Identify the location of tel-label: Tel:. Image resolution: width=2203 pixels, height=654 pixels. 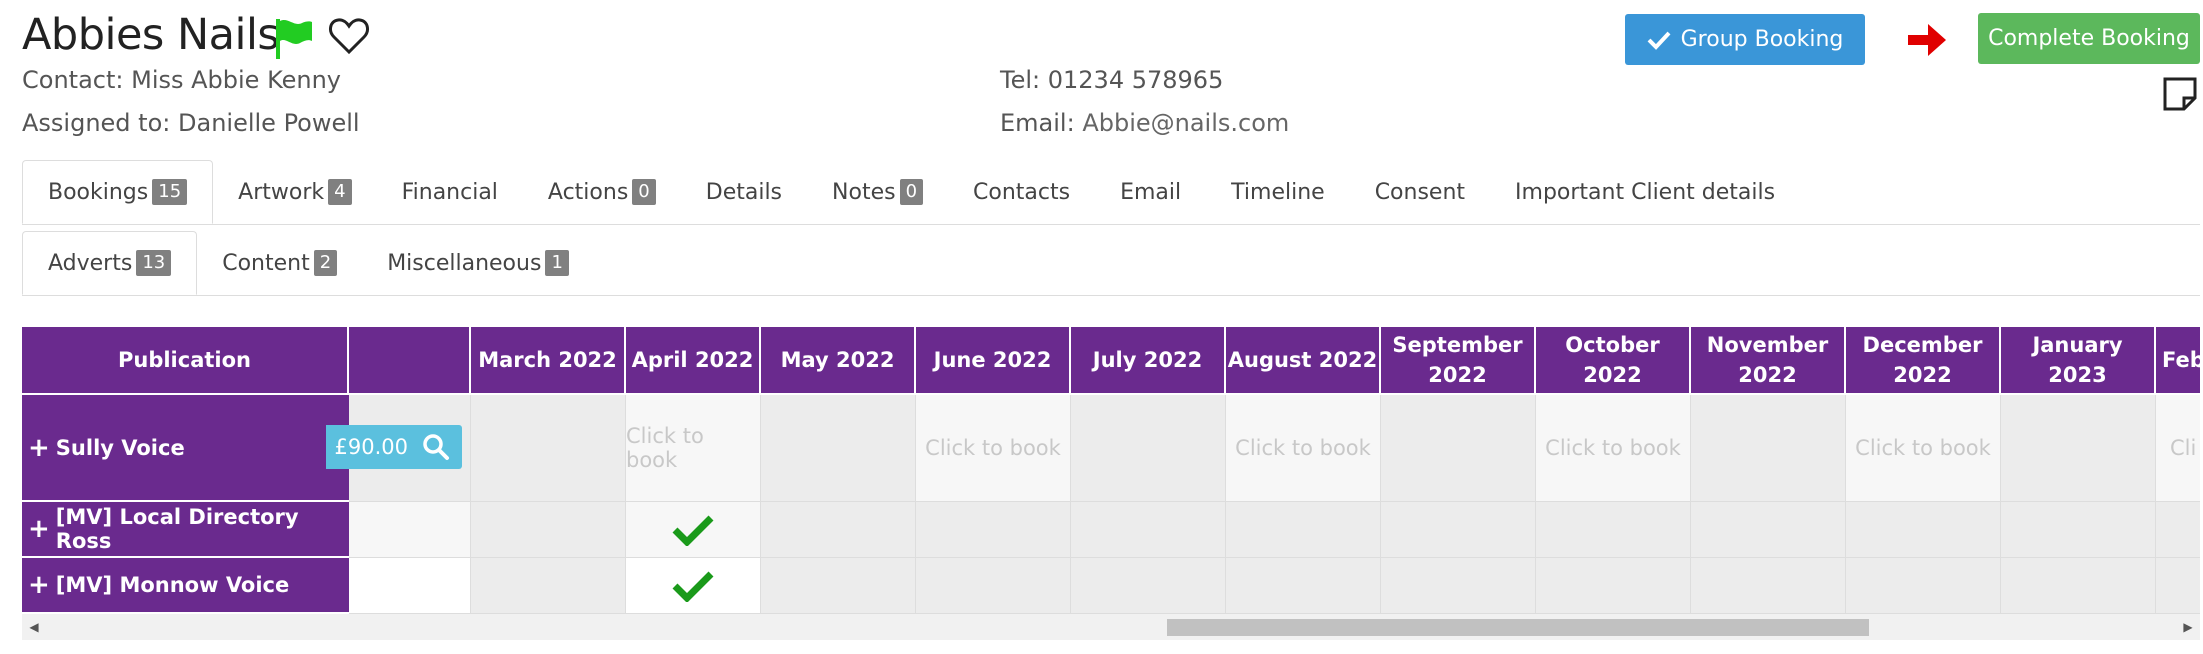
(1020, 80).